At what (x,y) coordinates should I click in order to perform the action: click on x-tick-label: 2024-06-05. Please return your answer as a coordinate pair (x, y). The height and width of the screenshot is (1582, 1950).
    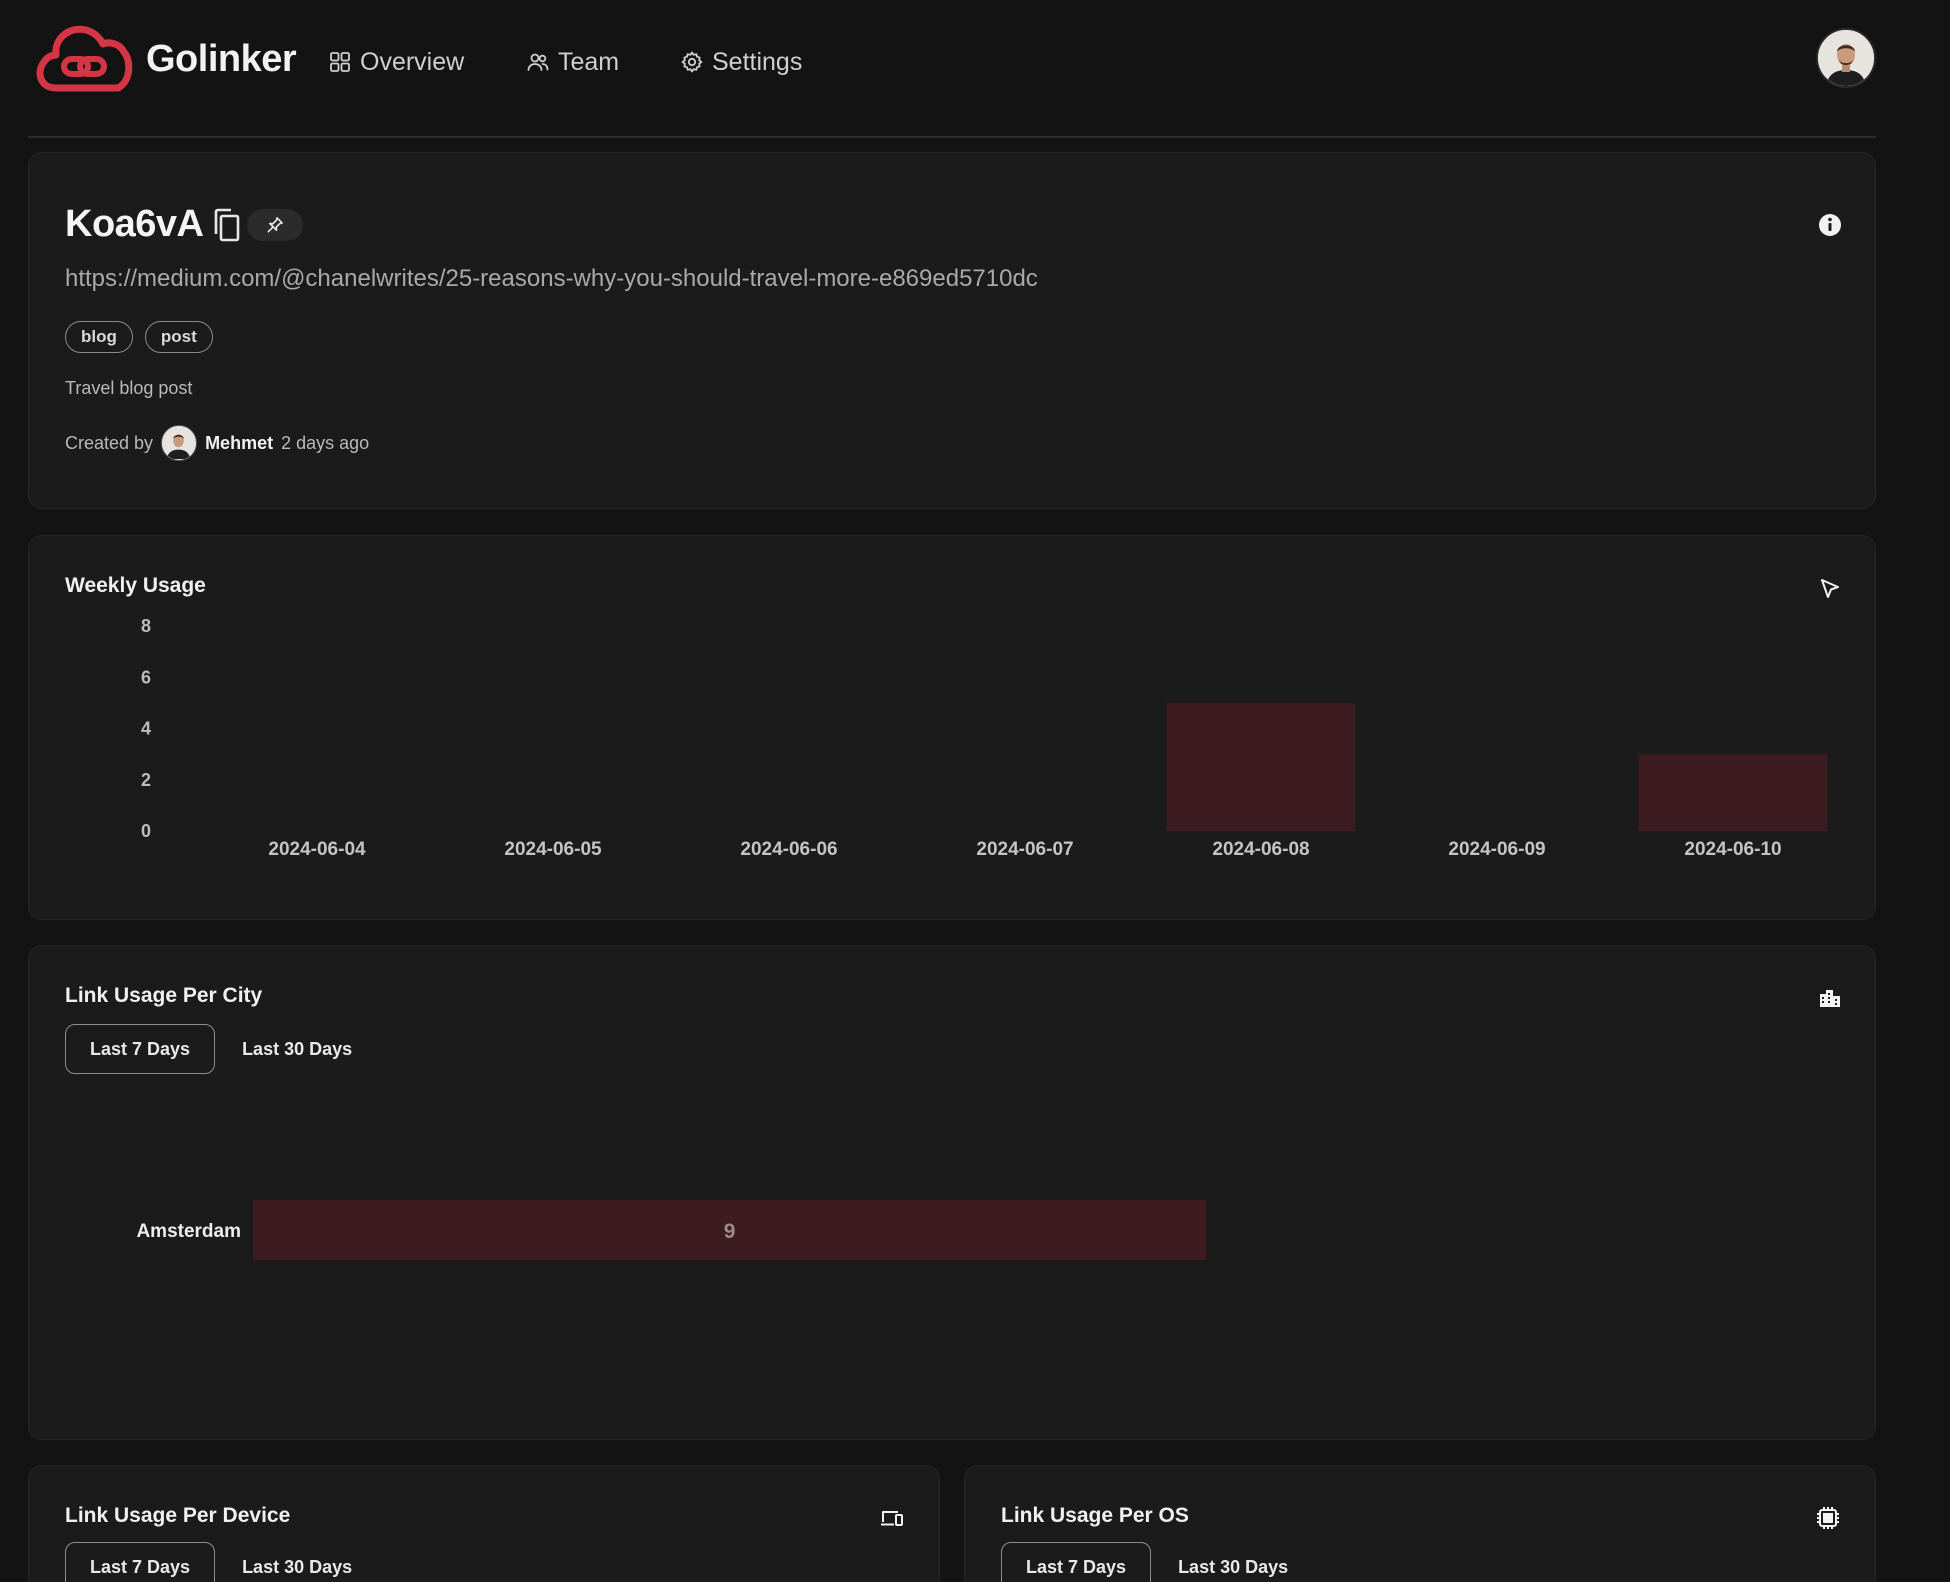
    Looking at the image, I should click on (553, 849).